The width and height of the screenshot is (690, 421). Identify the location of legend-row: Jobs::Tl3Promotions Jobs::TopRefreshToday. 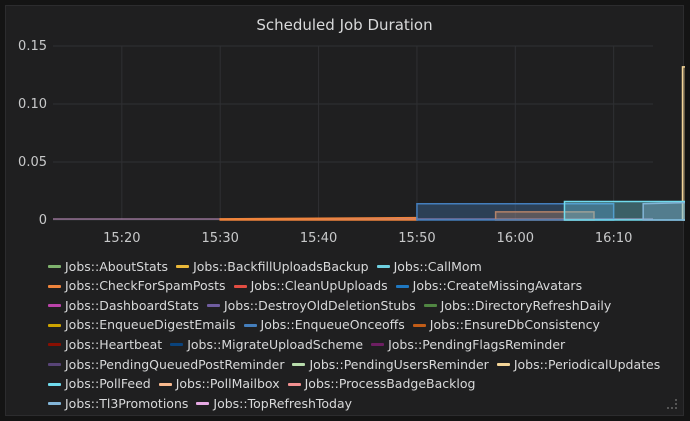
(368, 401).